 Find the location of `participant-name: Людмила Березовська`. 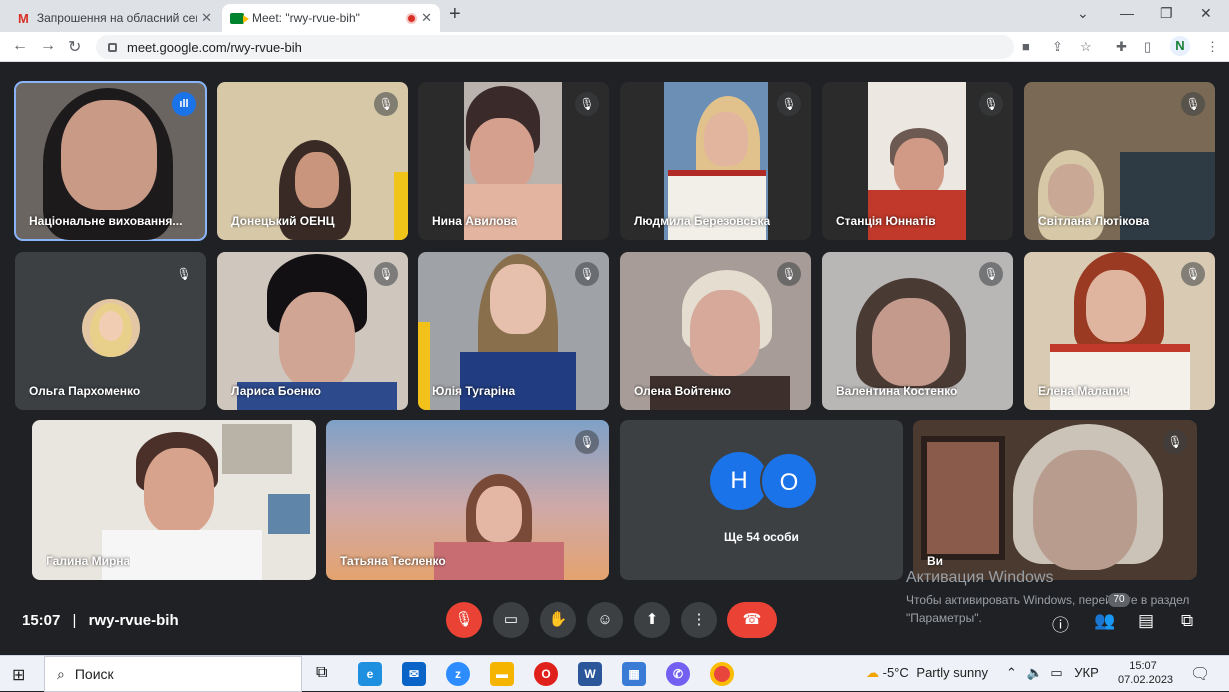

participant-name: Людмила Березовська is located at coordinates (702, 221).